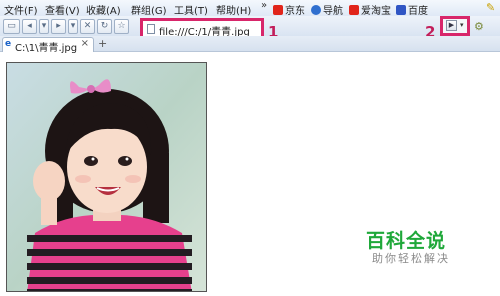  Describe the element at coordinates (327, 9) in the screenshot. I see `bookmark-nav: 导航` at that location.